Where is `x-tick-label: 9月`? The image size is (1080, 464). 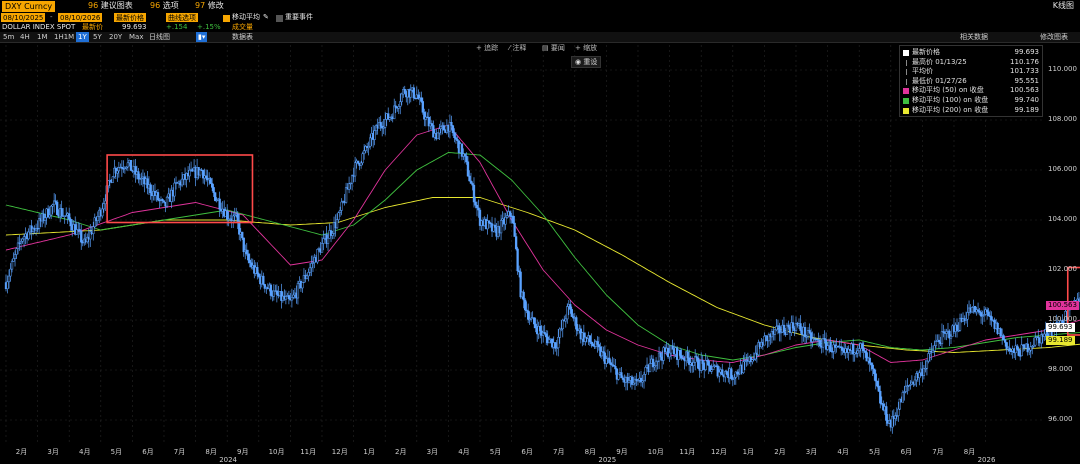
x-tick-label: 9月 is located at coordinates (622, 452).